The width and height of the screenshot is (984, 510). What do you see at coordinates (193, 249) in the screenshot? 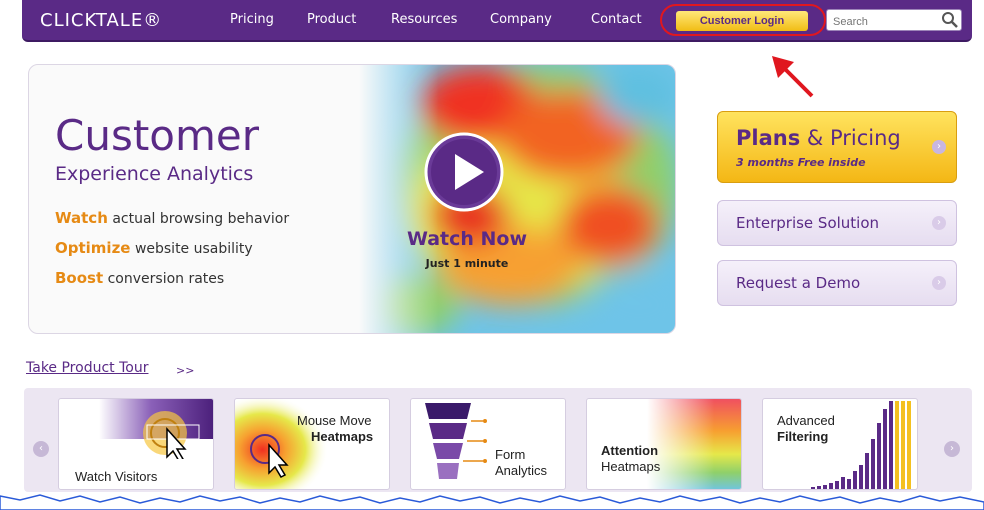
I see `bullet-text: website usability` at bounding box center [193, 249].